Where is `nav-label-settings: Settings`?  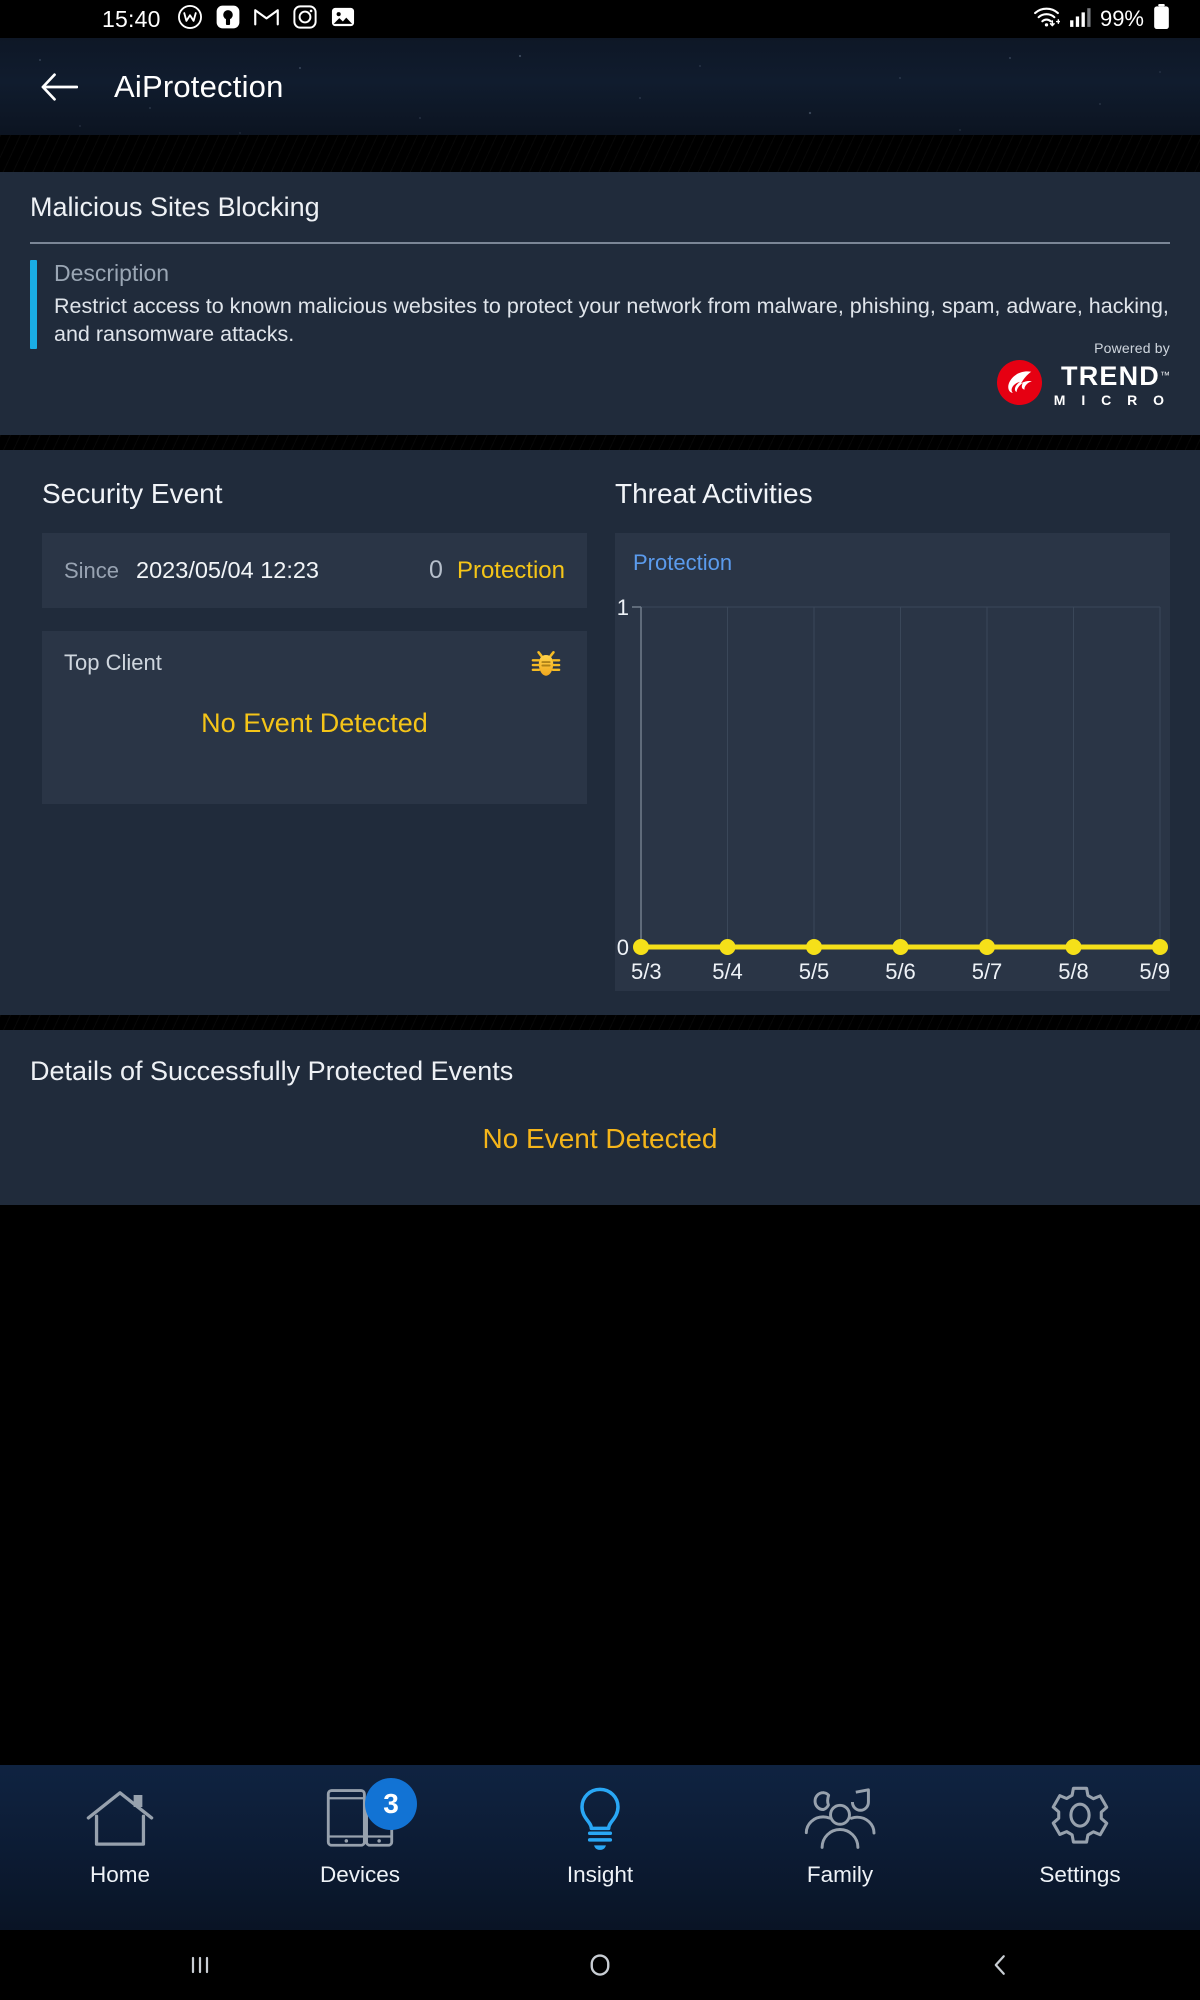 nav-label-settings: Settings is located at coordinates (1080, 1874).